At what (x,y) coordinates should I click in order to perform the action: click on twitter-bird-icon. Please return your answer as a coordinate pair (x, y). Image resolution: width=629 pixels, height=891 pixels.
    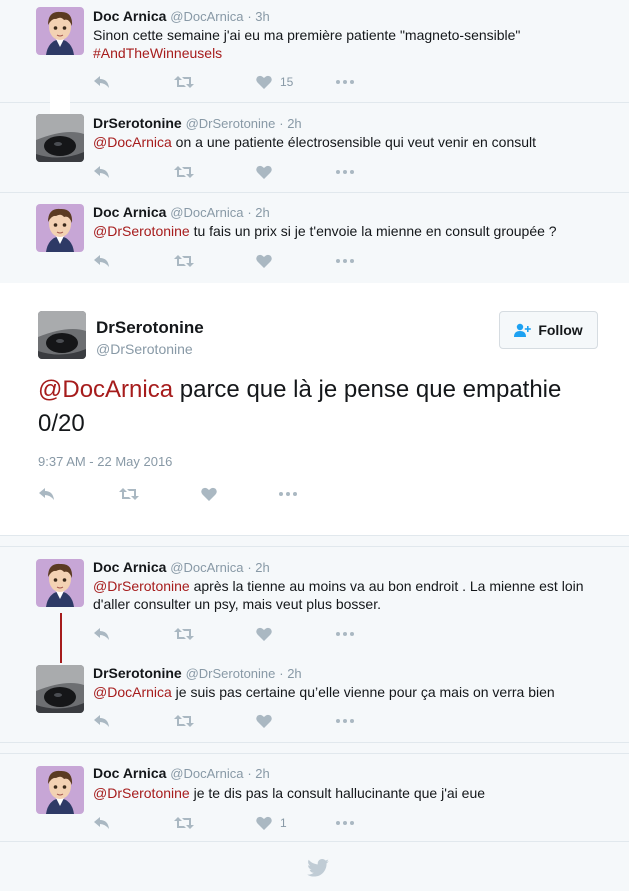
    Looking at the image, I should click on (318, 870).